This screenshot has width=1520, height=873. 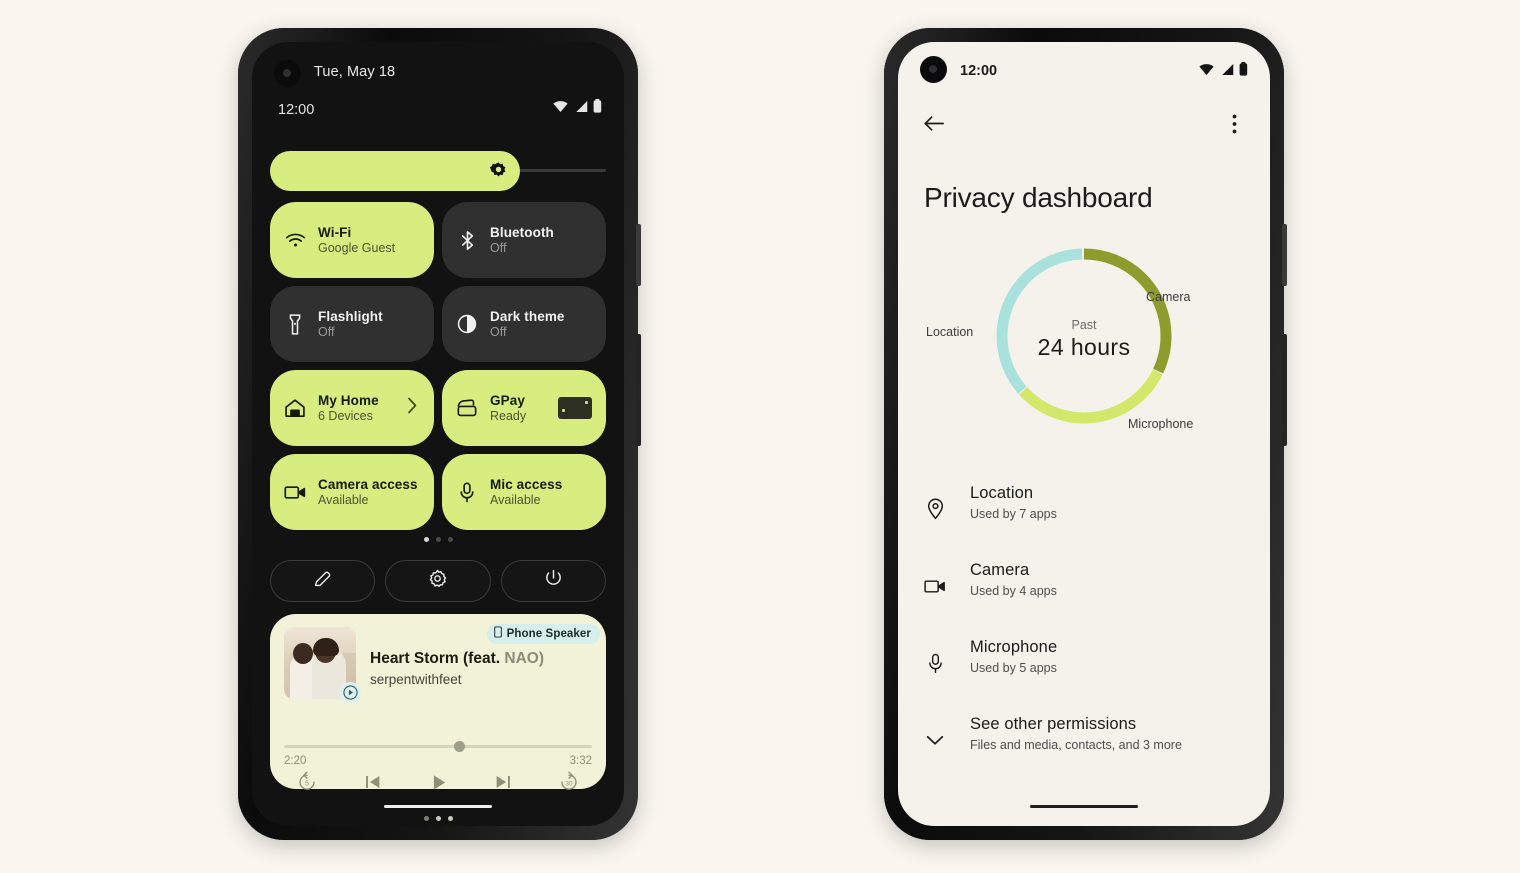 I want to click on media-pager, so click(x=438, y=818).